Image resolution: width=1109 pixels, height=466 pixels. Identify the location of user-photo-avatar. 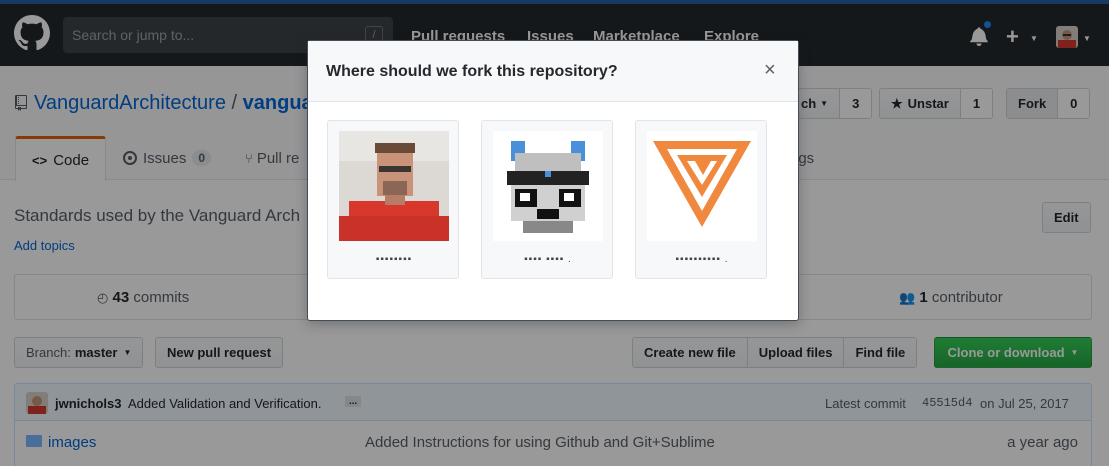
(394, 186).